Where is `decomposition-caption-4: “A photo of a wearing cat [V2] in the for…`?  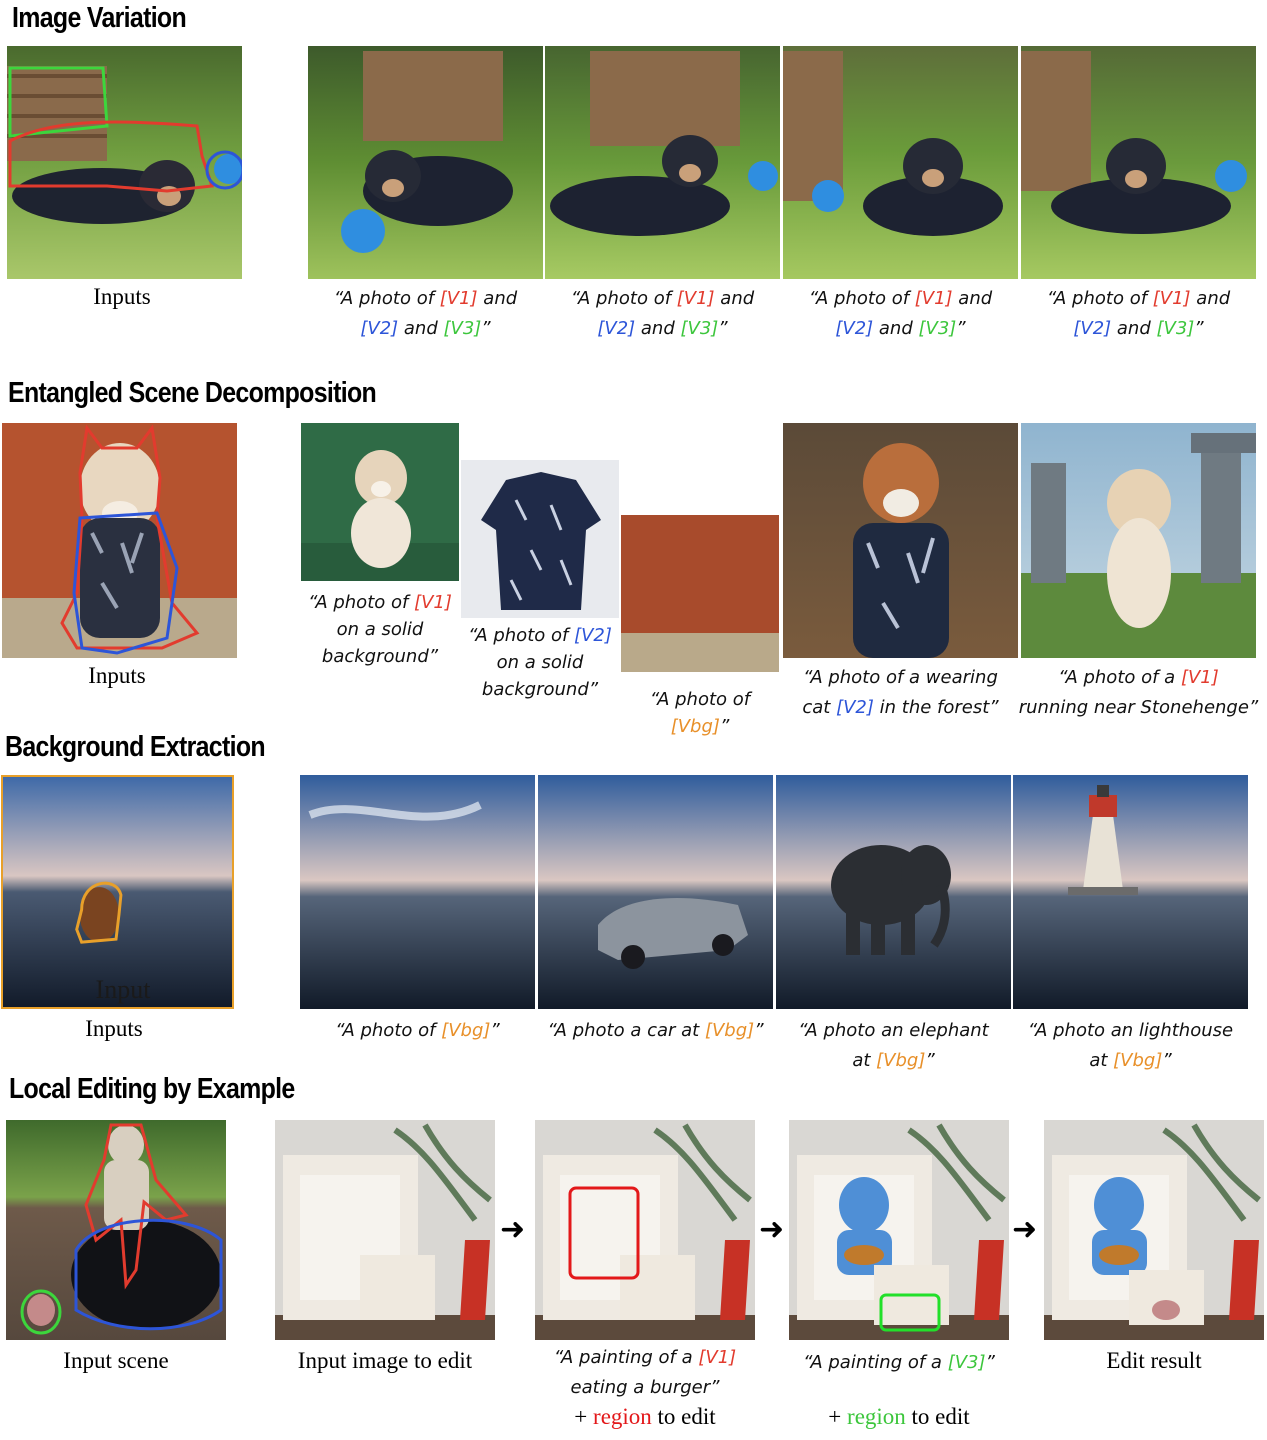
decomposition-caption-4: “A photo of a wearing cat [V2] in the for… is located at coordinates (900, 692).